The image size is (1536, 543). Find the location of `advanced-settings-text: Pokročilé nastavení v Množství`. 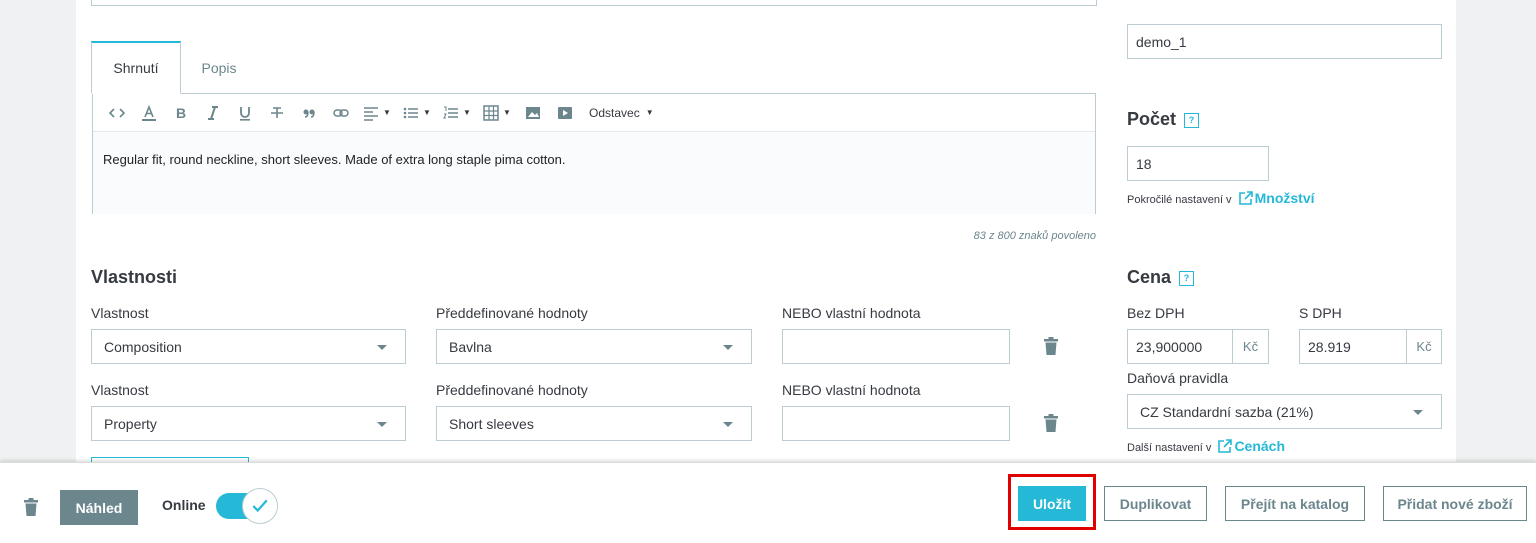

advanced-settings-text: Pokročilé nastavení v Množství is located at coordinates (1221, 198).